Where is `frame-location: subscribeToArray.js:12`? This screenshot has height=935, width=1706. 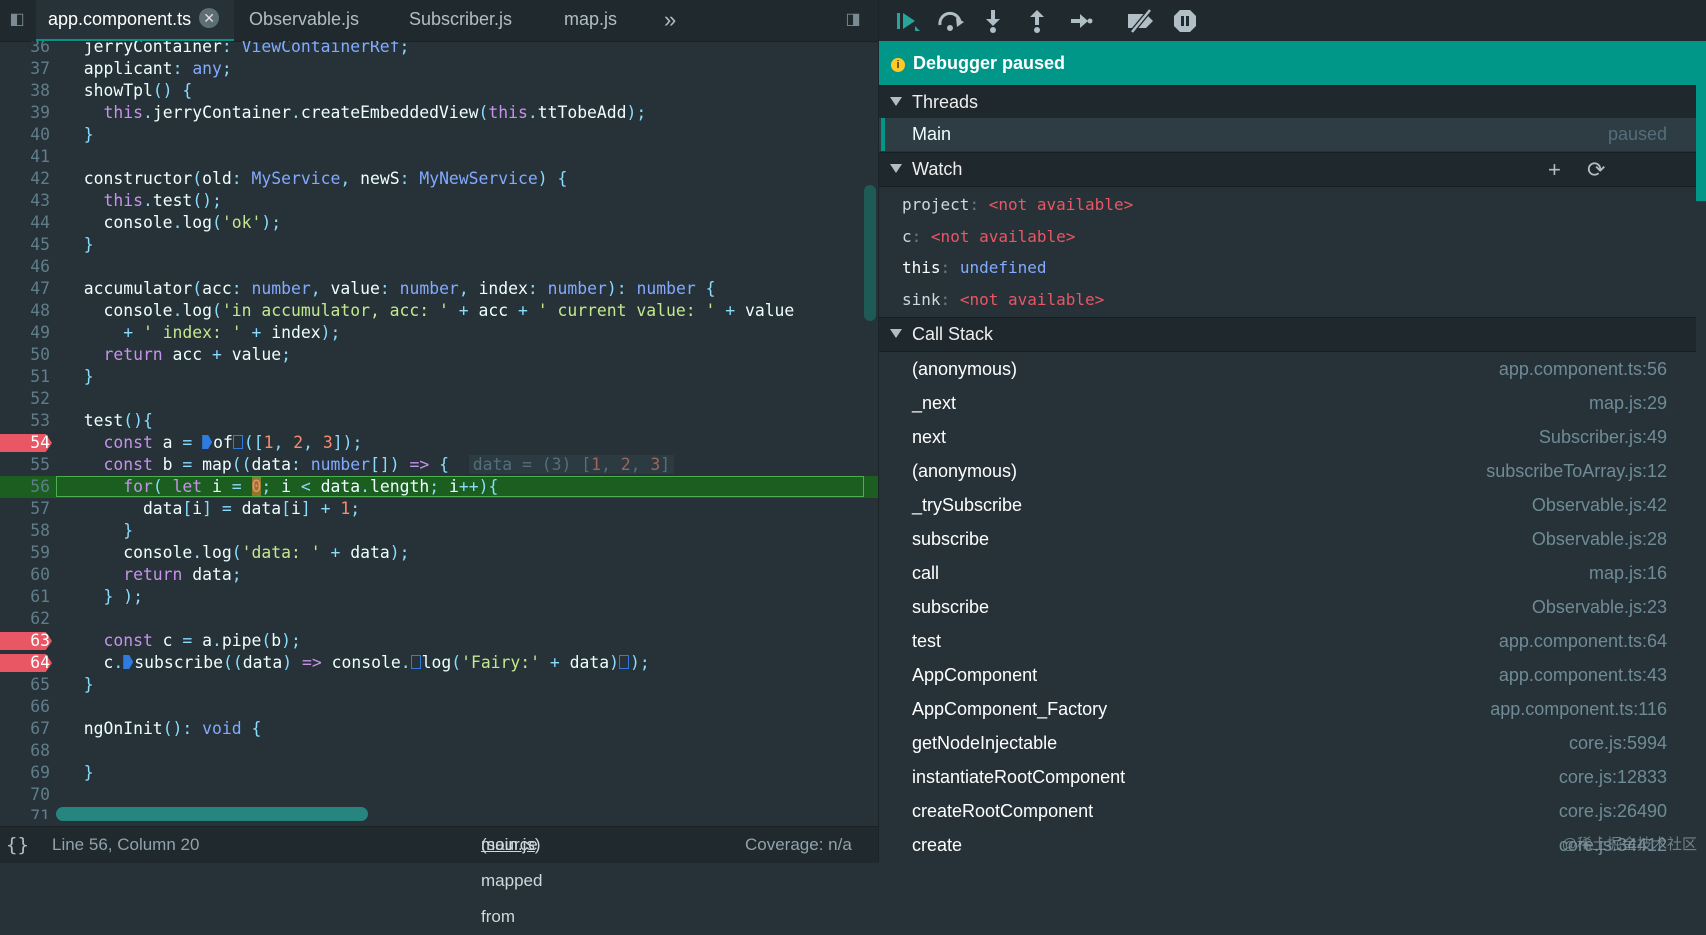 frame-location: subscribeToArray.js:12 is located at coordinates (1576, 471).